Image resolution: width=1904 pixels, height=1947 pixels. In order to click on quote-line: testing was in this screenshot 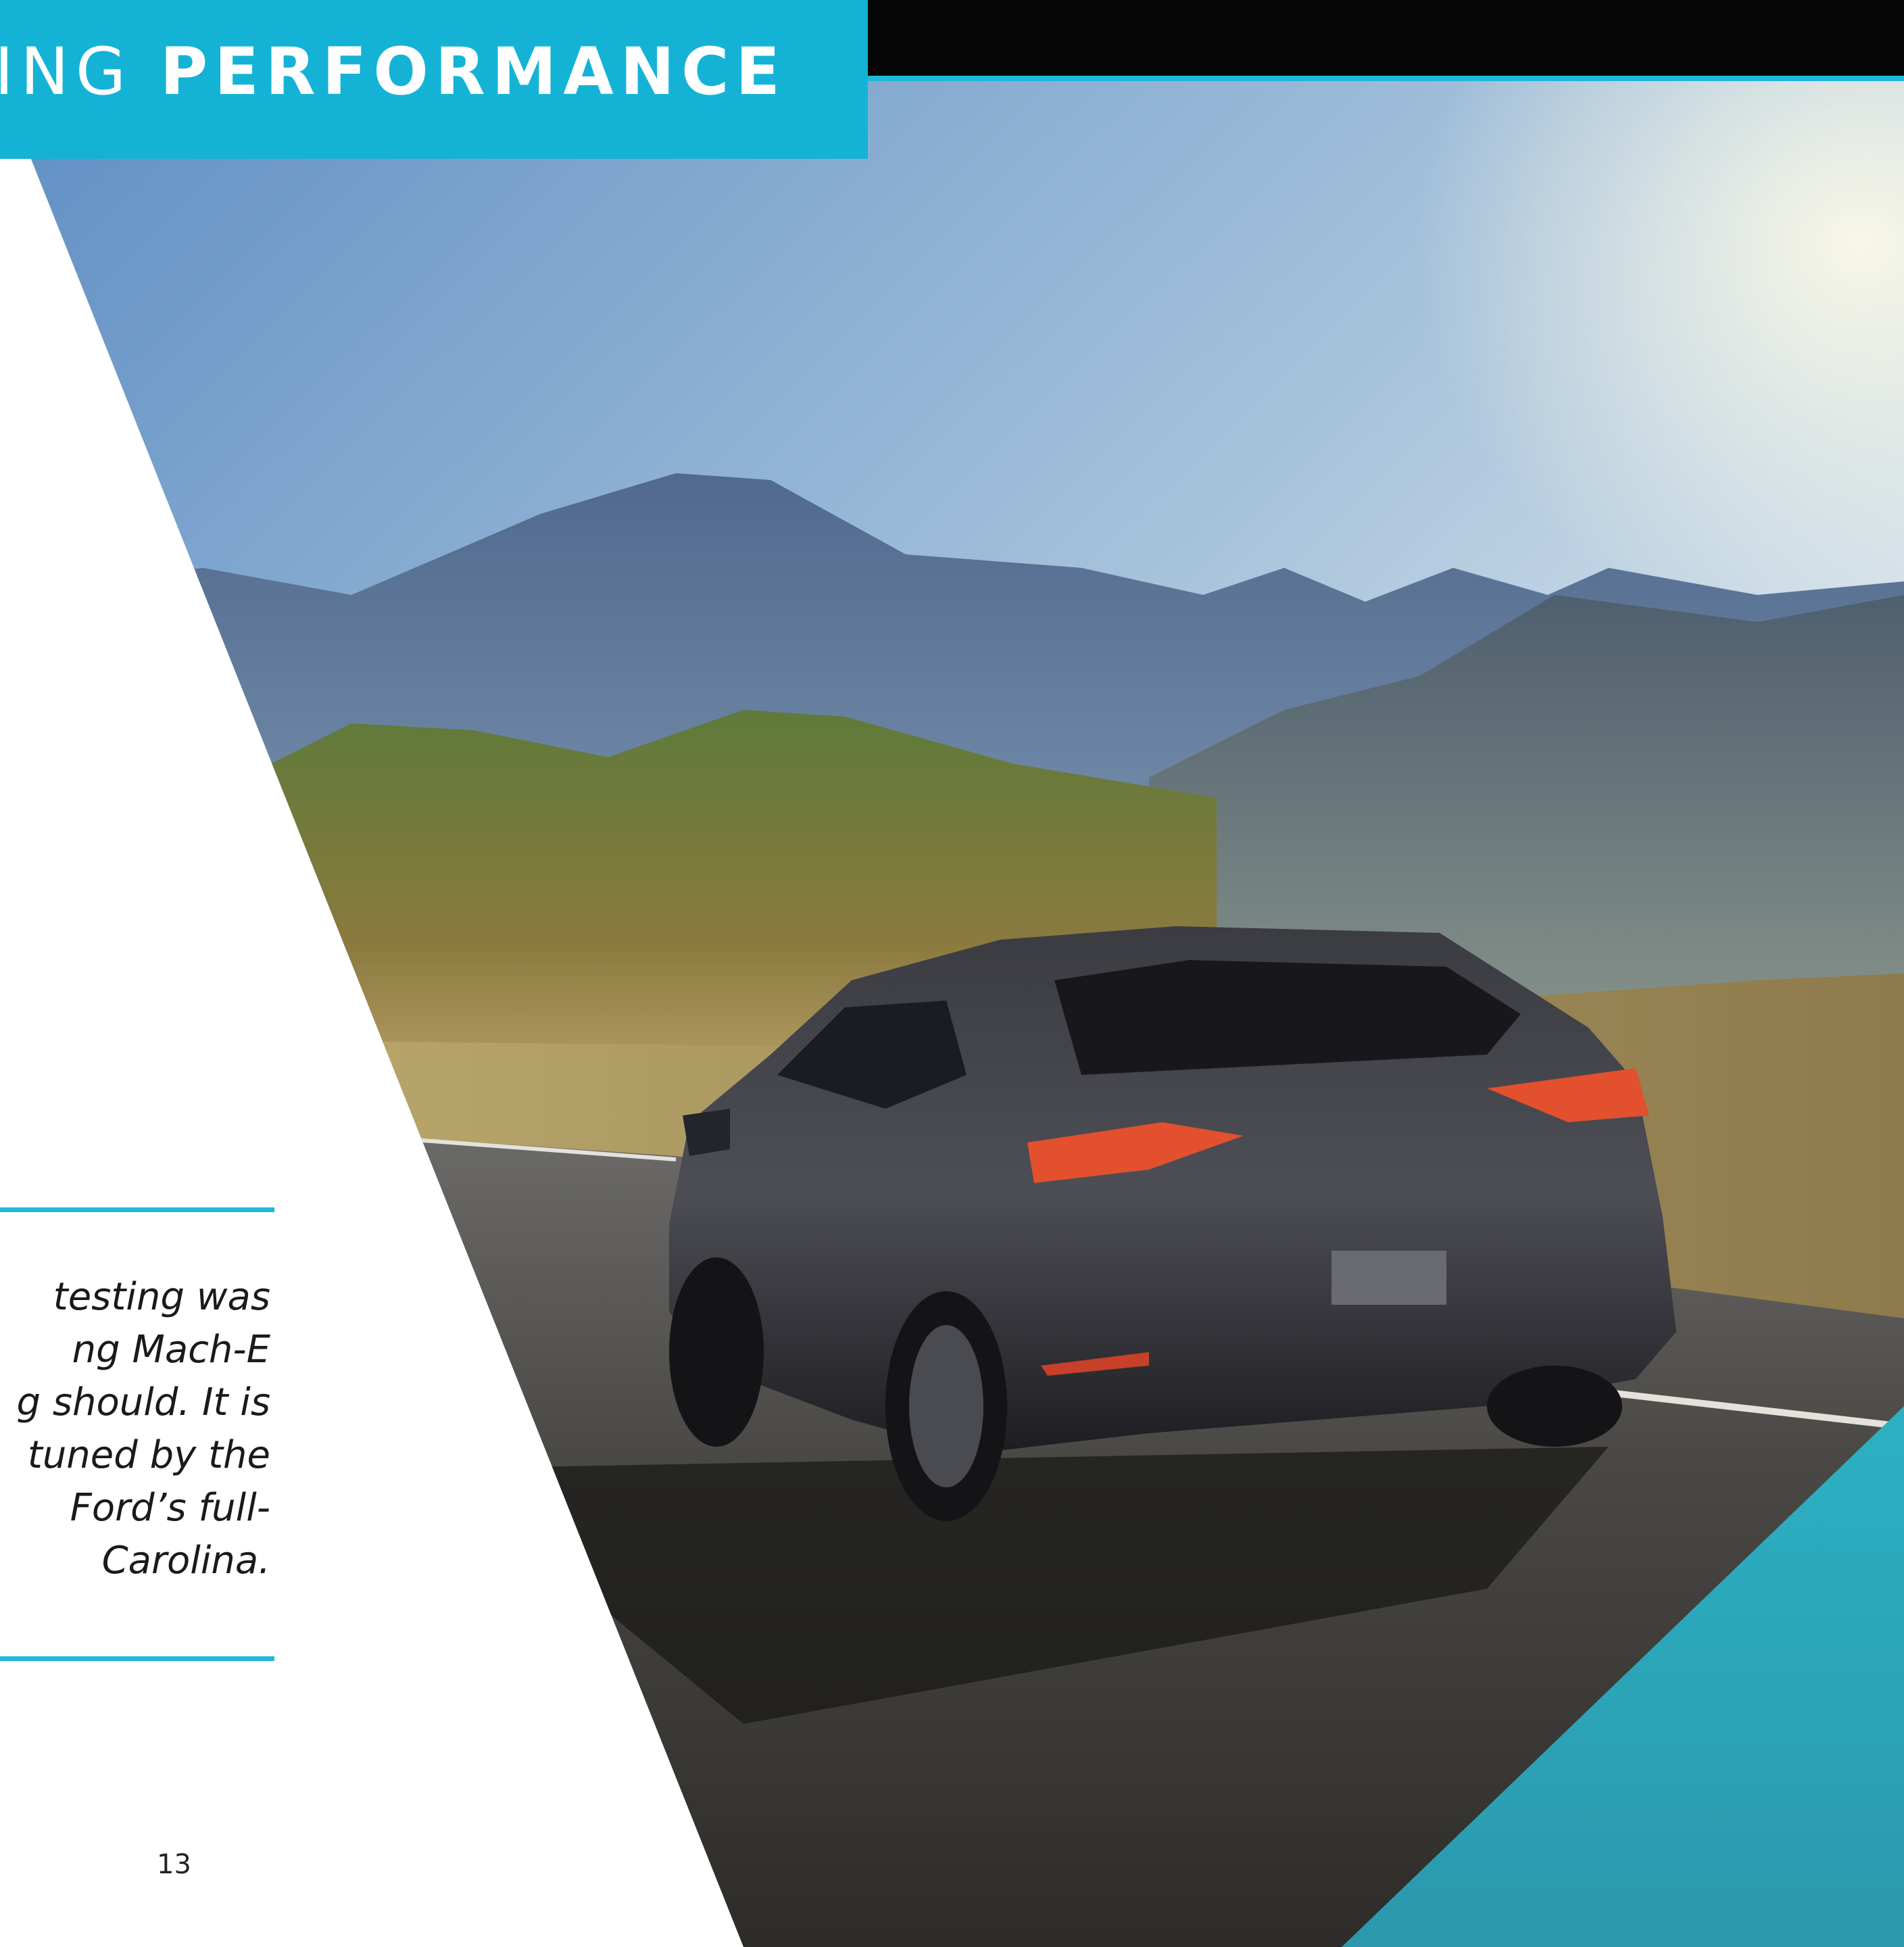, I will do `click(161, 1297)`.